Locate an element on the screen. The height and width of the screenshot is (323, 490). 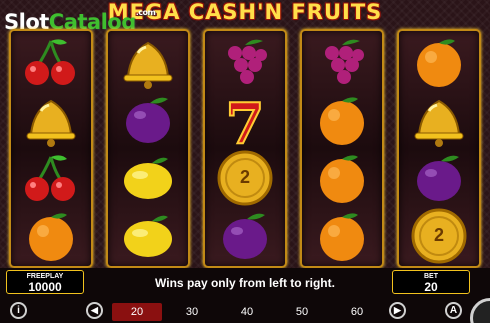
bet-option-30: 30 is located at coordinates (192, 312).